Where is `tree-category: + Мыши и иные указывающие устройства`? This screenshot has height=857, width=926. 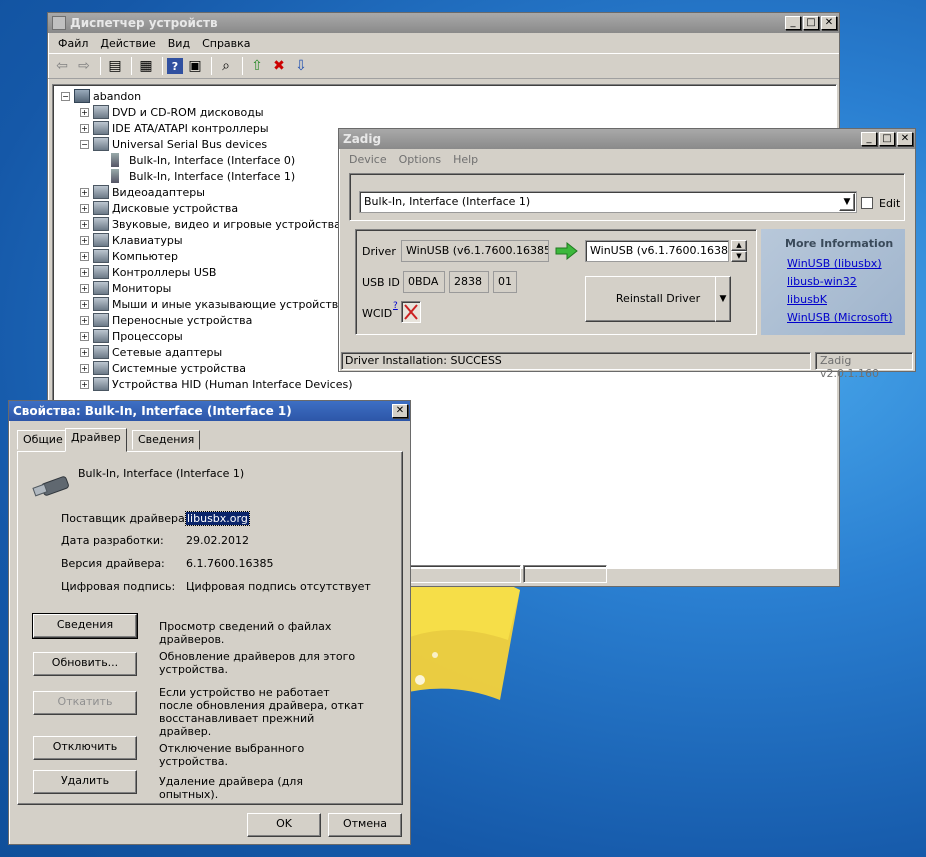
tree-category: + Мыши и иные указывающие устройства is located at coordinates (212, 304).